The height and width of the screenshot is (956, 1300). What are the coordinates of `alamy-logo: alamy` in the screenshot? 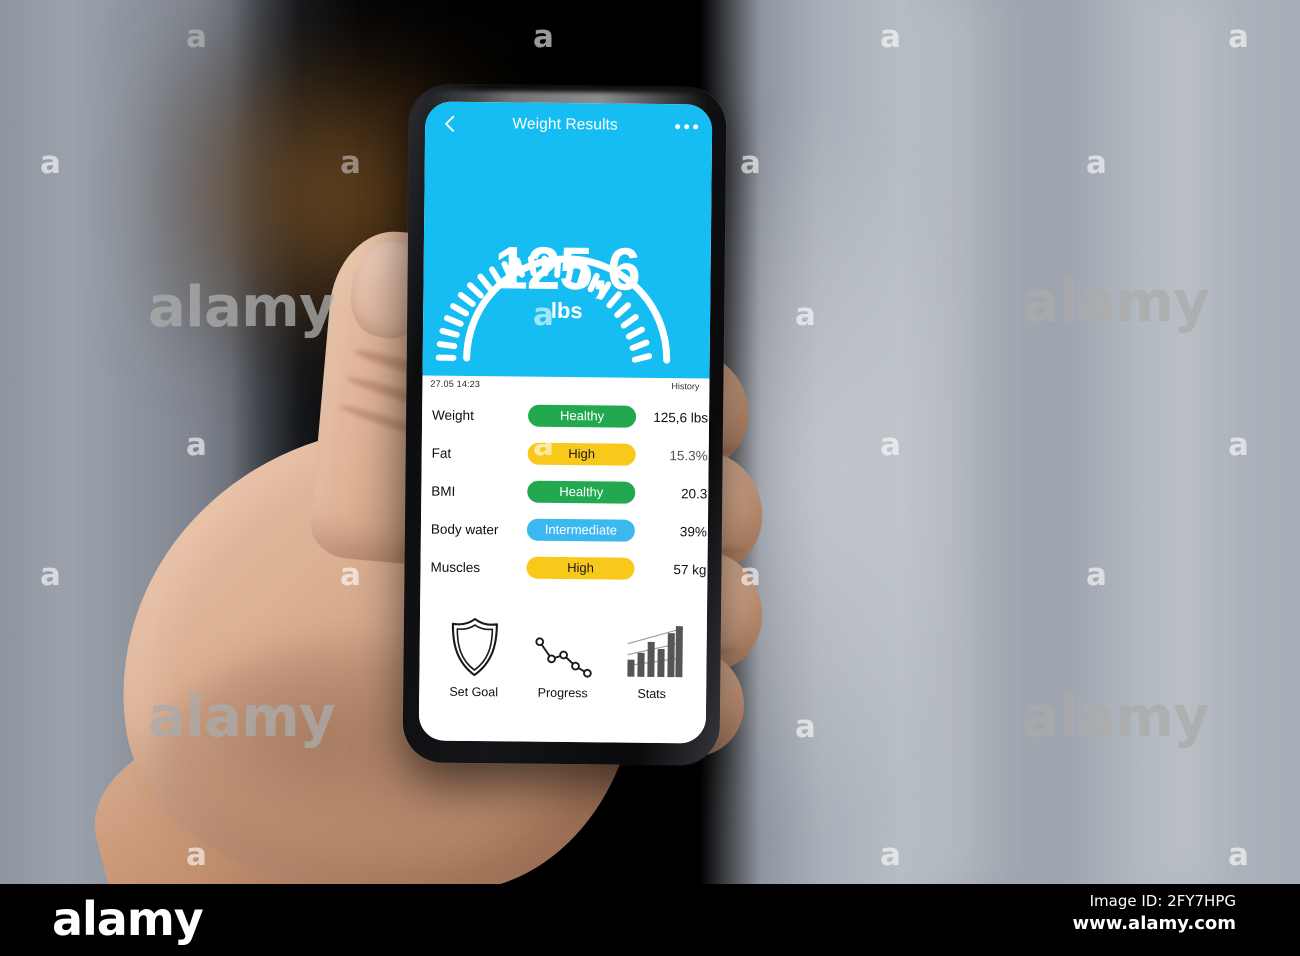 It's located at (128, 919).